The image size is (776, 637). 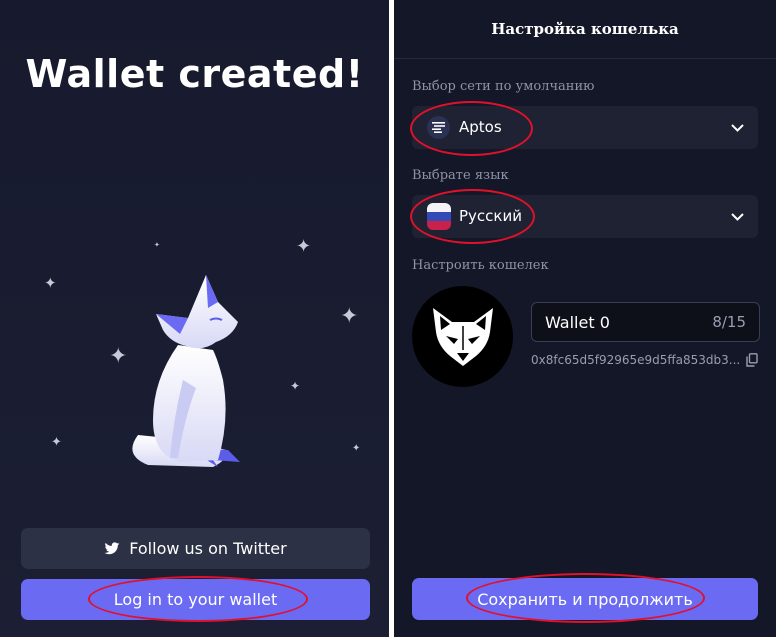 I want to click on login-button: Log in to your wallet, so click(x=195, y=599).